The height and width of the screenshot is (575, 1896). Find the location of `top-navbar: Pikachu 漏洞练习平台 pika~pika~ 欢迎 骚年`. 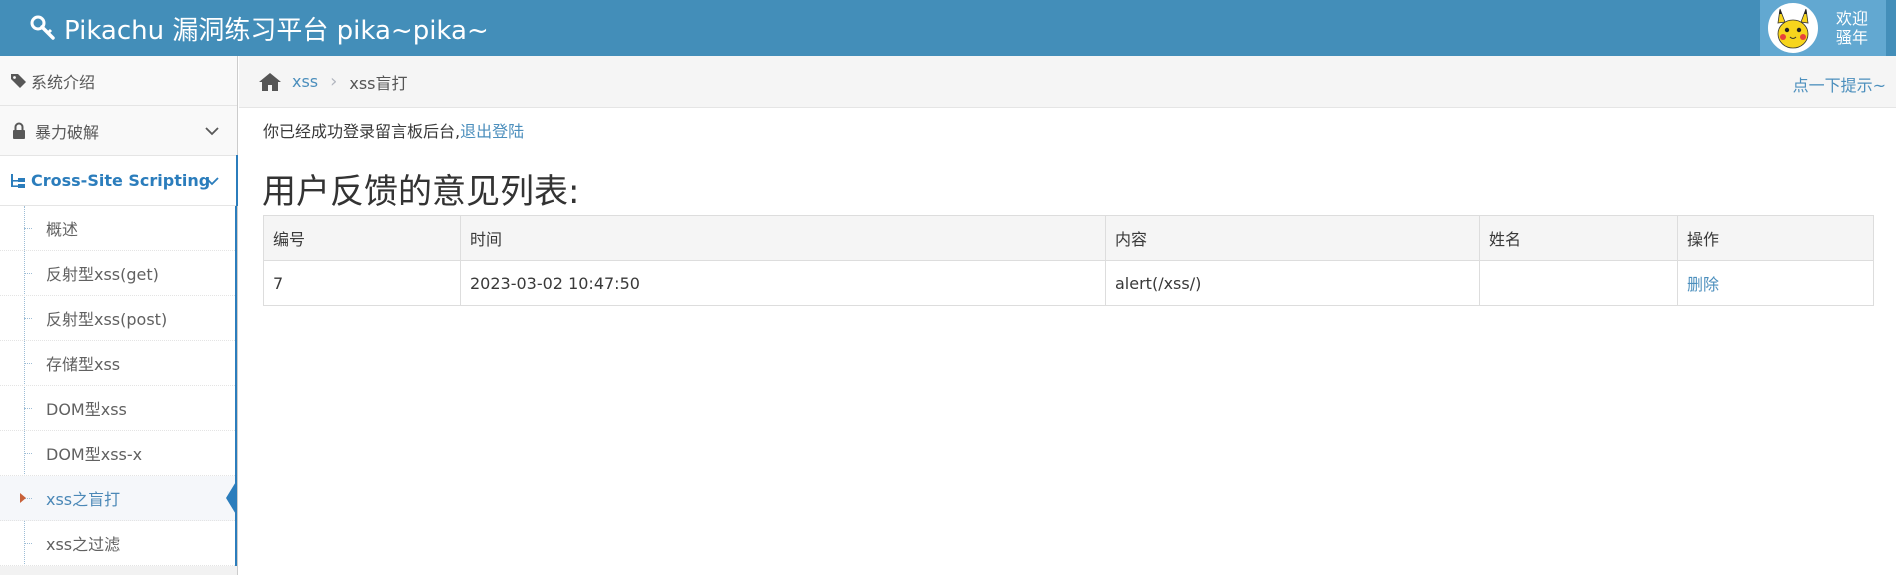

top-navbar: Pikachu 漏洞练习平台 pika~pika~ 欢迎 骚年 is located at coordinates (948, 28).